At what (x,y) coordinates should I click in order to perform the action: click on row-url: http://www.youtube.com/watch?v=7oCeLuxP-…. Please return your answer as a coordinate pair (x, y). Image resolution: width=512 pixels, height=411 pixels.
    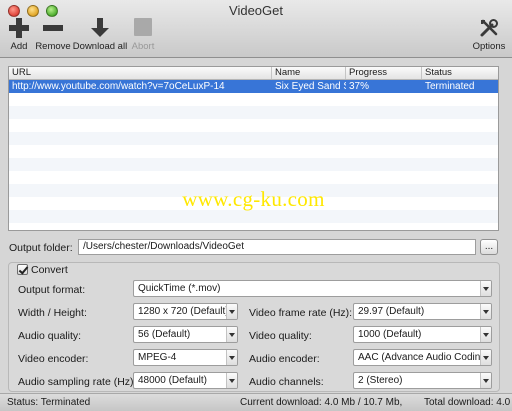
    Looking at the image, I should click on (118, 86).